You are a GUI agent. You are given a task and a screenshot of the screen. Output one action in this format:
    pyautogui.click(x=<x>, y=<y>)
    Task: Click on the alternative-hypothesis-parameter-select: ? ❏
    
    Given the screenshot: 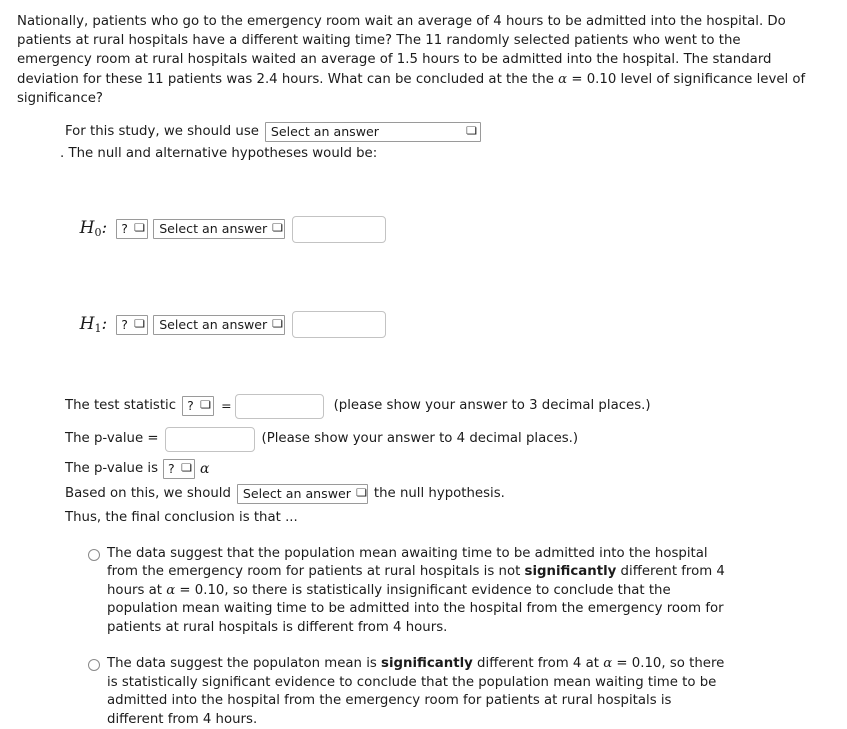 What is the action you would take?
    pyautogui.click(x=132, y=324)
    